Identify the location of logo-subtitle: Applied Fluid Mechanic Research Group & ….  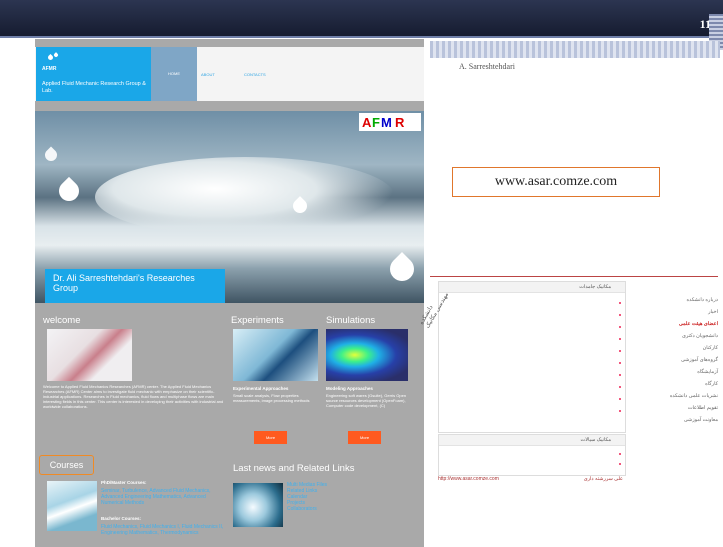
(94, 87).